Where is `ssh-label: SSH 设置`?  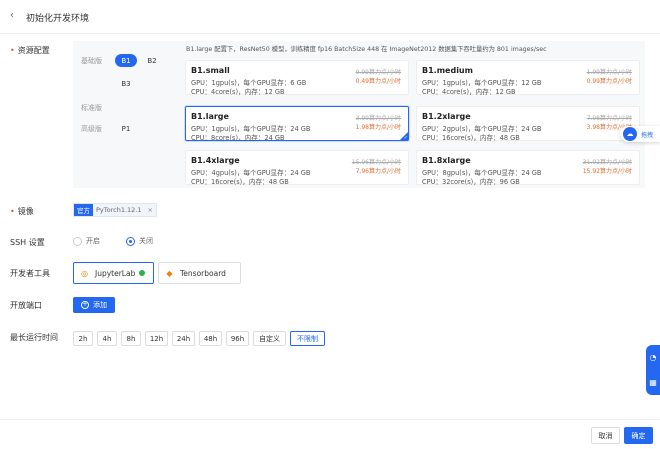
ssh-label: SSH 设置 is located at coordinates (27, 242).